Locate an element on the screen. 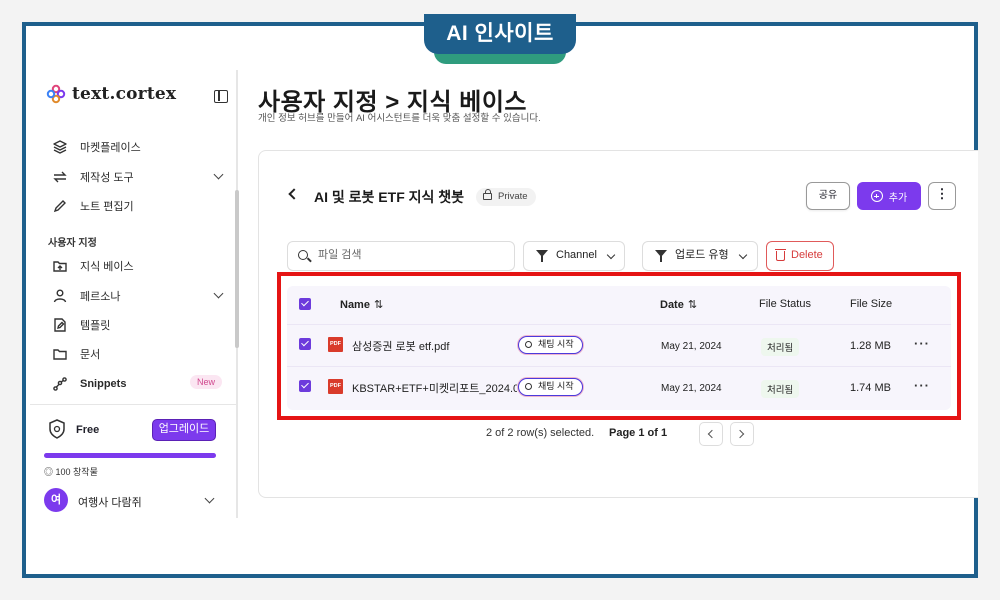 This screenshot has width=1000, height=600. file-name: 삼성증권 로봇 etf.pdf is located at coordinates (400, 346).